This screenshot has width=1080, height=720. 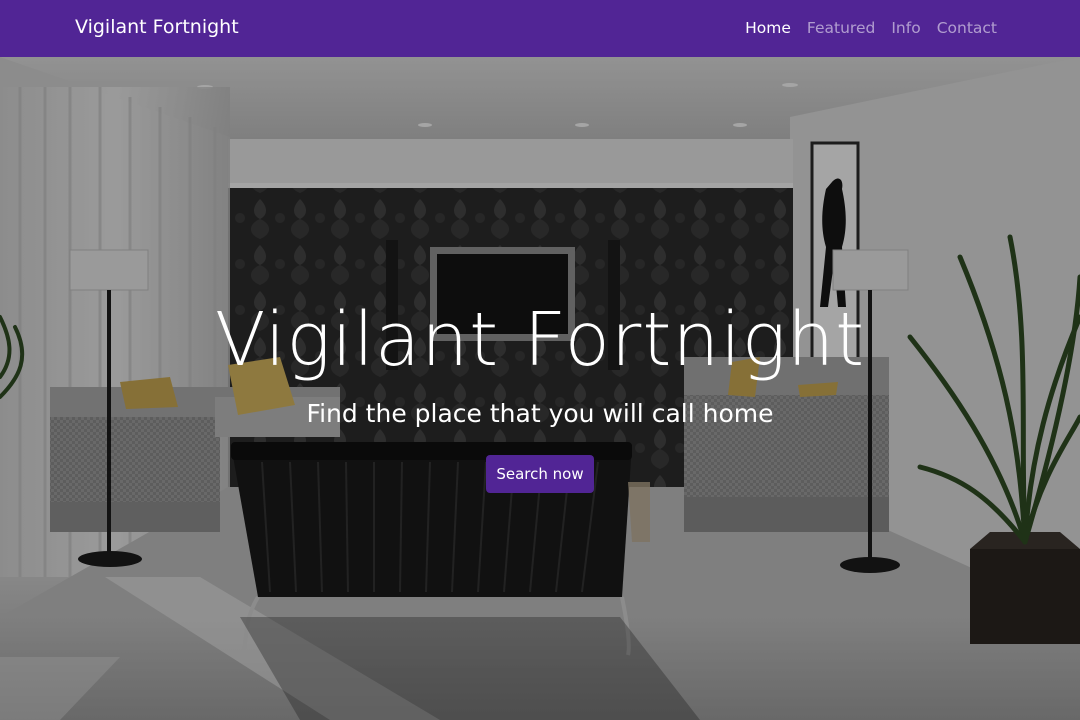 I want to click on nav-links: Home Featured Info Contact, so click(x=871, y=28).